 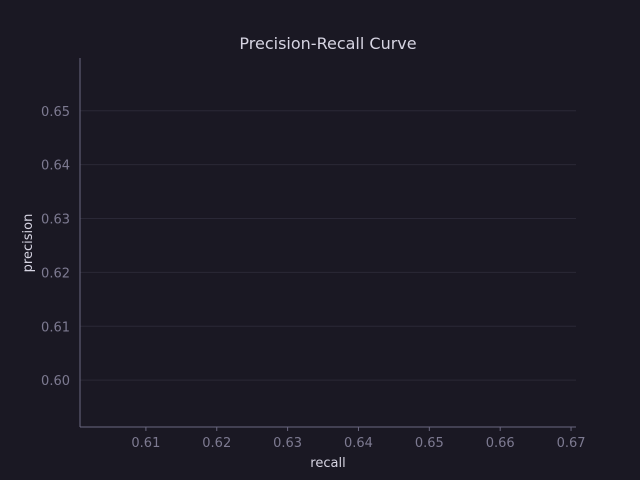 What do you see at coordinates (55, 381) in the screenshot?
I see `y-tick-label: 0.60` at bounding box center [55, 381].